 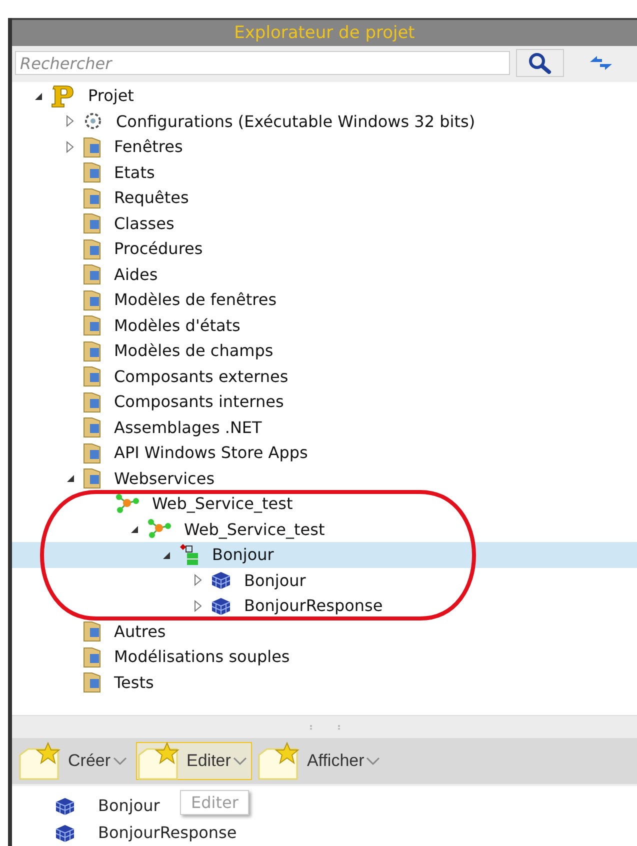 I want to click on tree-item: Configurations (Exécutable Windows 32 bits), so click(x=324, y=121).